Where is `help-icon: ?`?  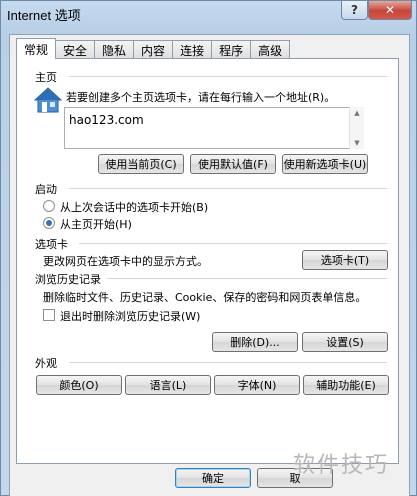 help-icon: ? is located at coordinates (354, 10).